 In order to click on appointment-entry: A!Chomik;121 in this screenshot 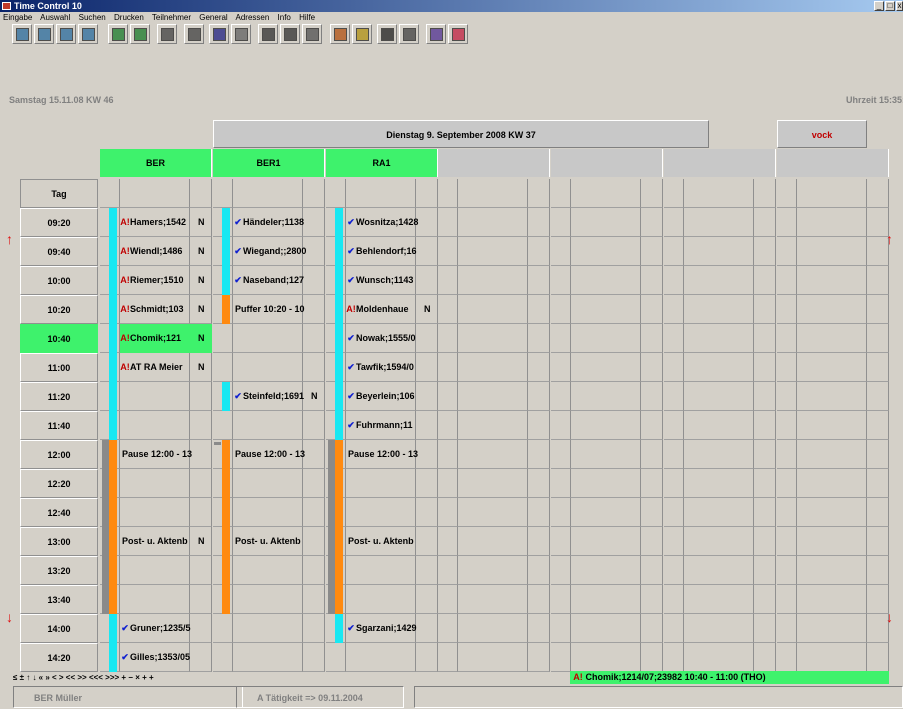, I will do `click(160, 338)`.